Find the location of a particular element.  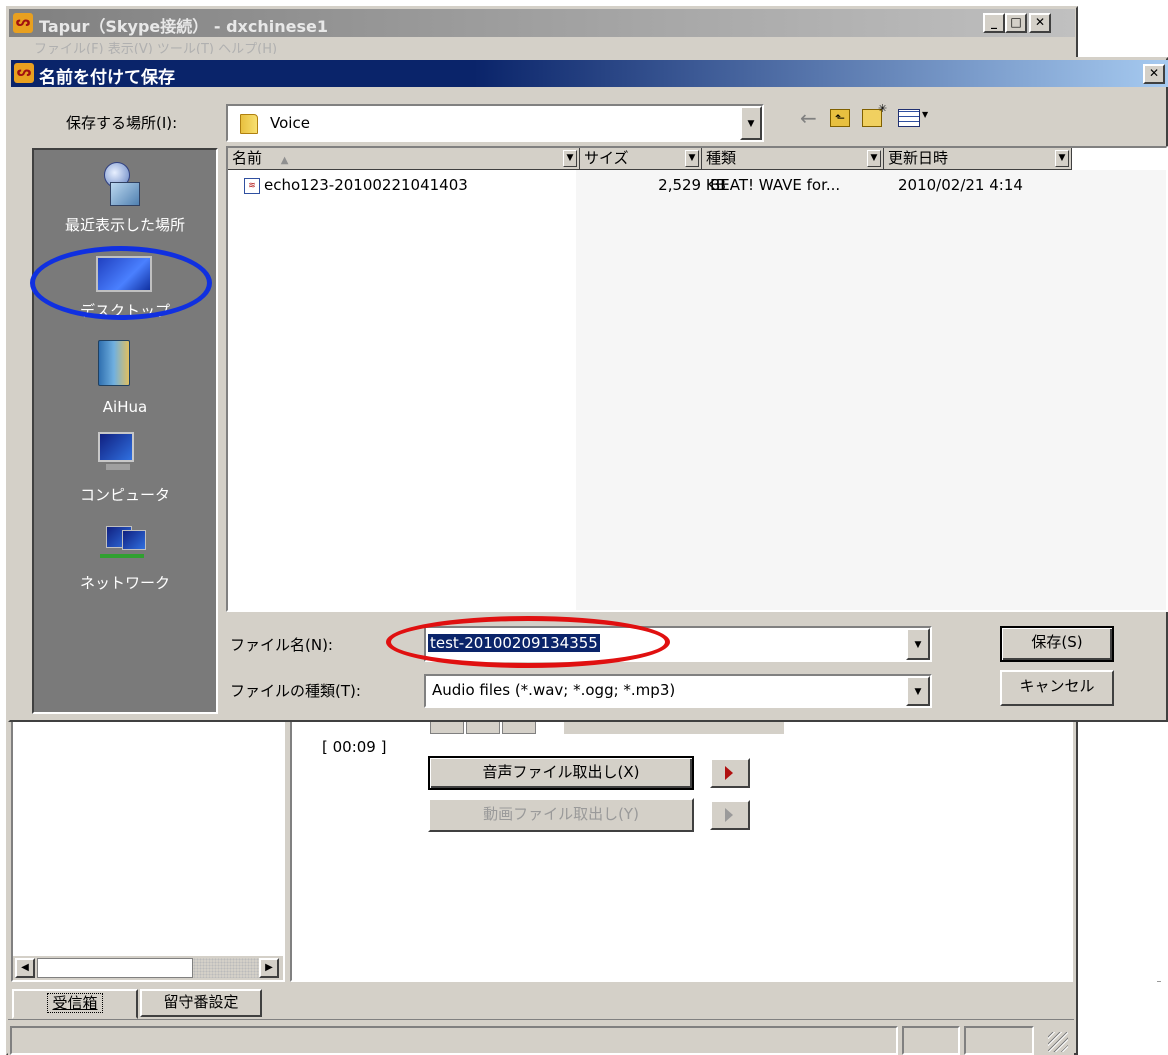

save-in-combo: Voice ▼ is located at coordinates (495, 123).